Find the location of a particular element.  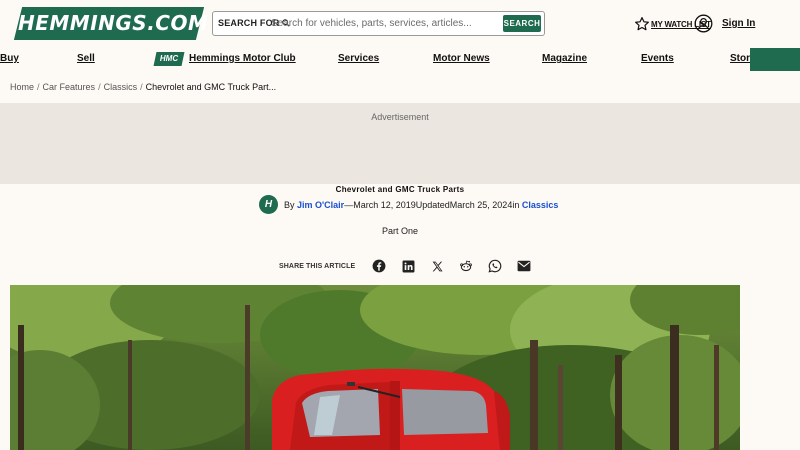

hemmings-logo: HEMMINGS.COM is located at coordinates (111, 23).